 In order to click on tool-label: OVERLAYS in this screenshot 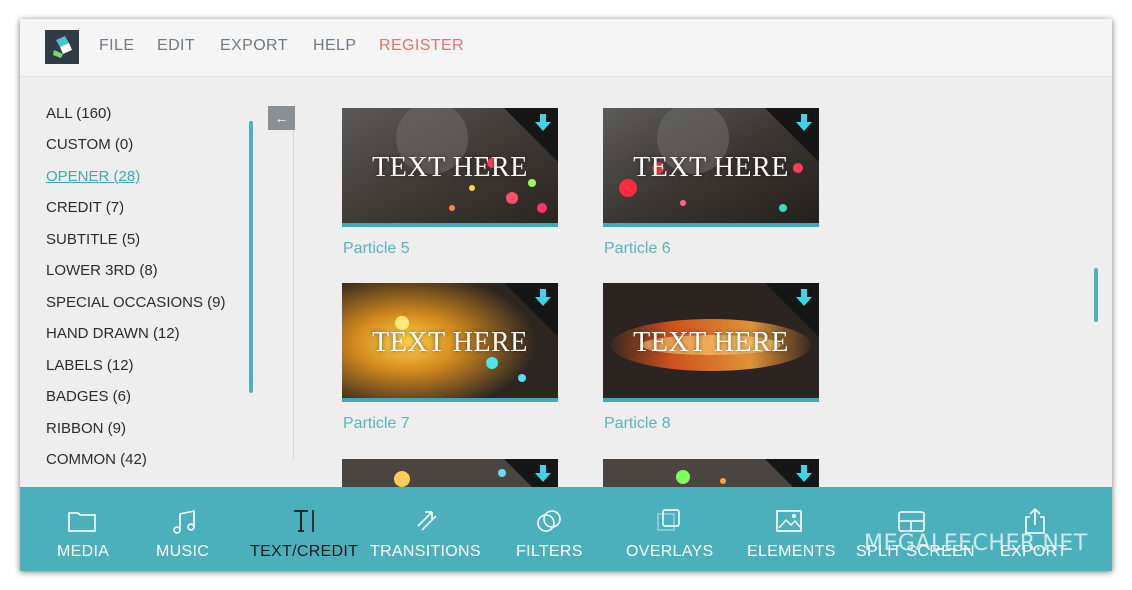, I will do `click(670, 551)`.